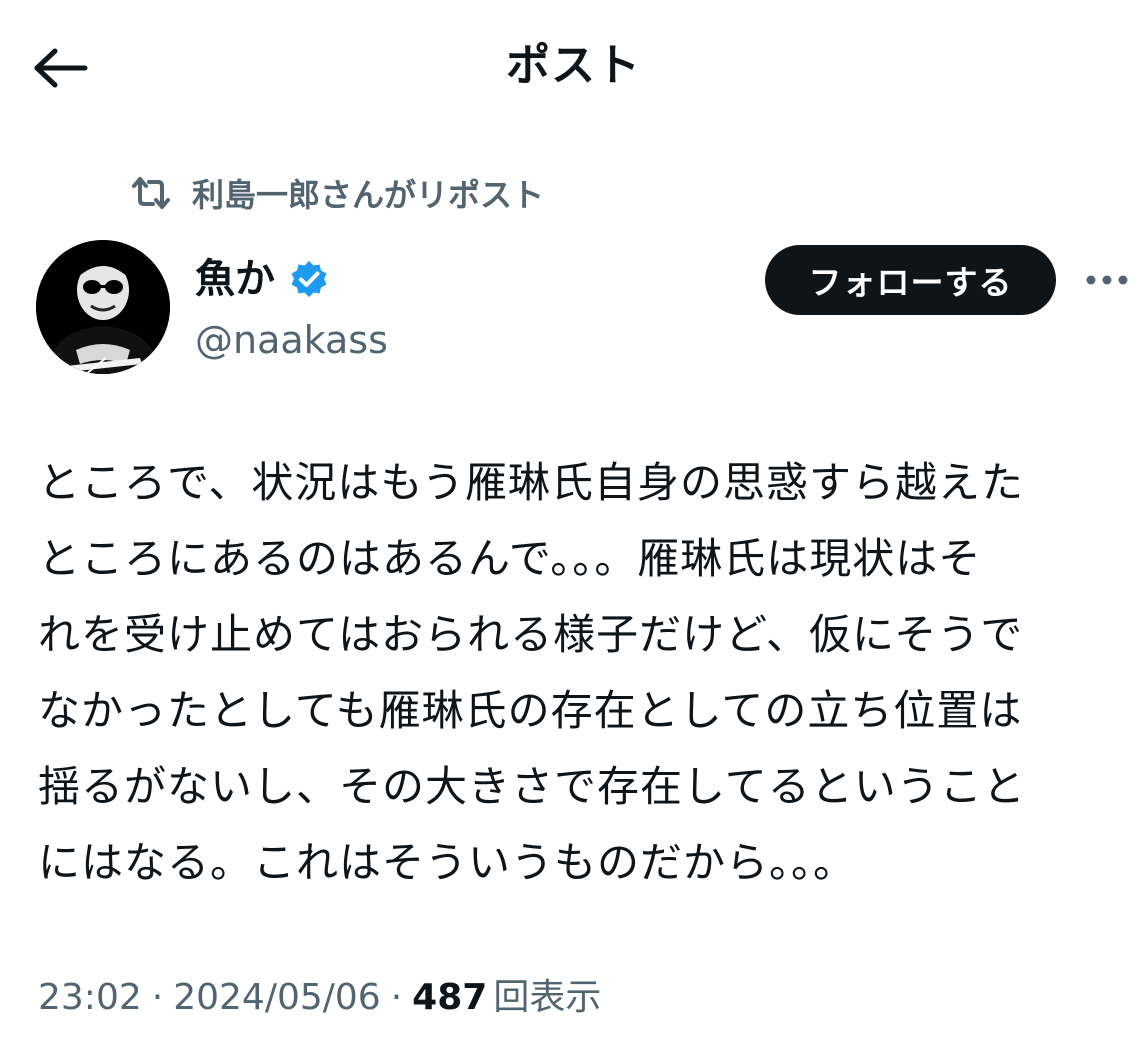 This screenshot has width=1147, height=1057. Describe the element at coordinates (277, 998) in the screenshot. I see `post-date: 2024/05/06` at that location.